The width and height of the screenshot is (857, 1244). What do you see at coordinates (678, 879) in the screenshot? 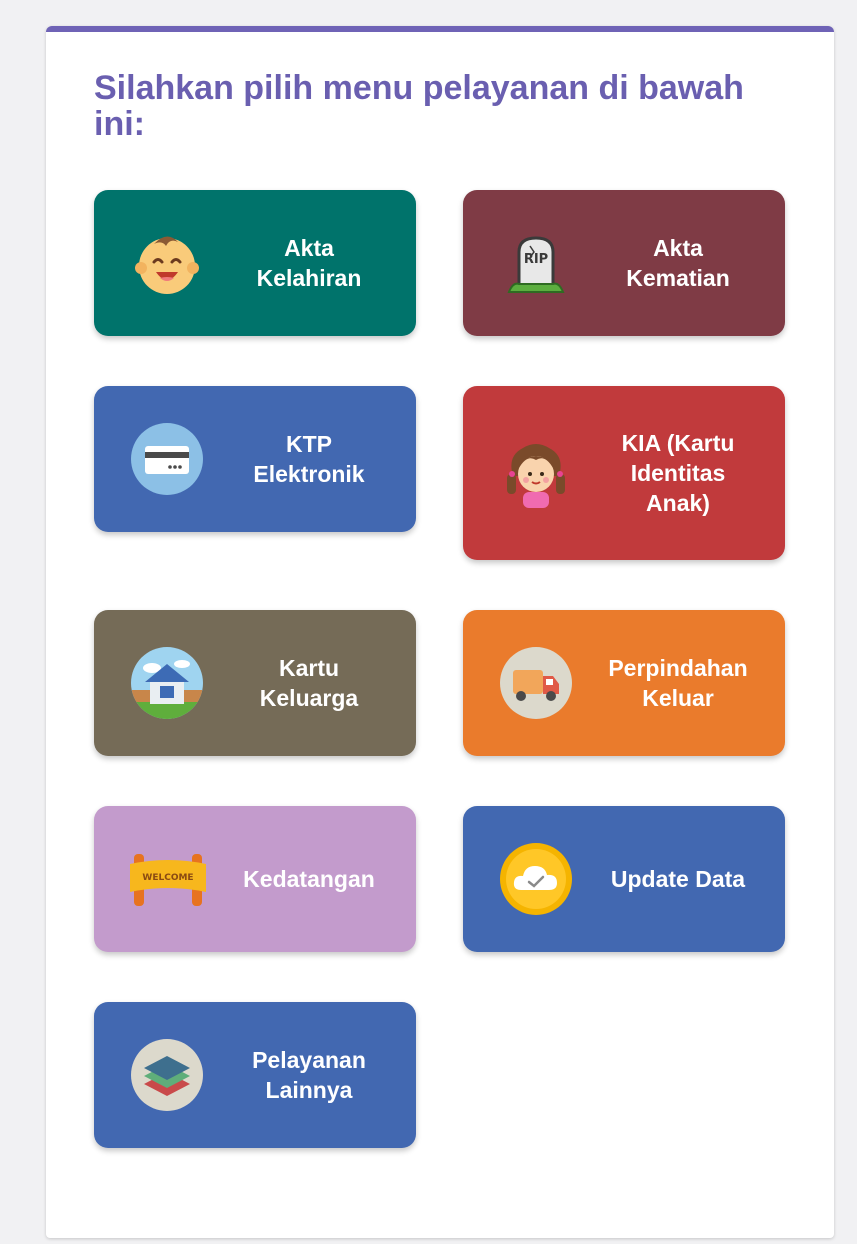
I see `menu-label: Update Data` at bounding box center [678, 879].